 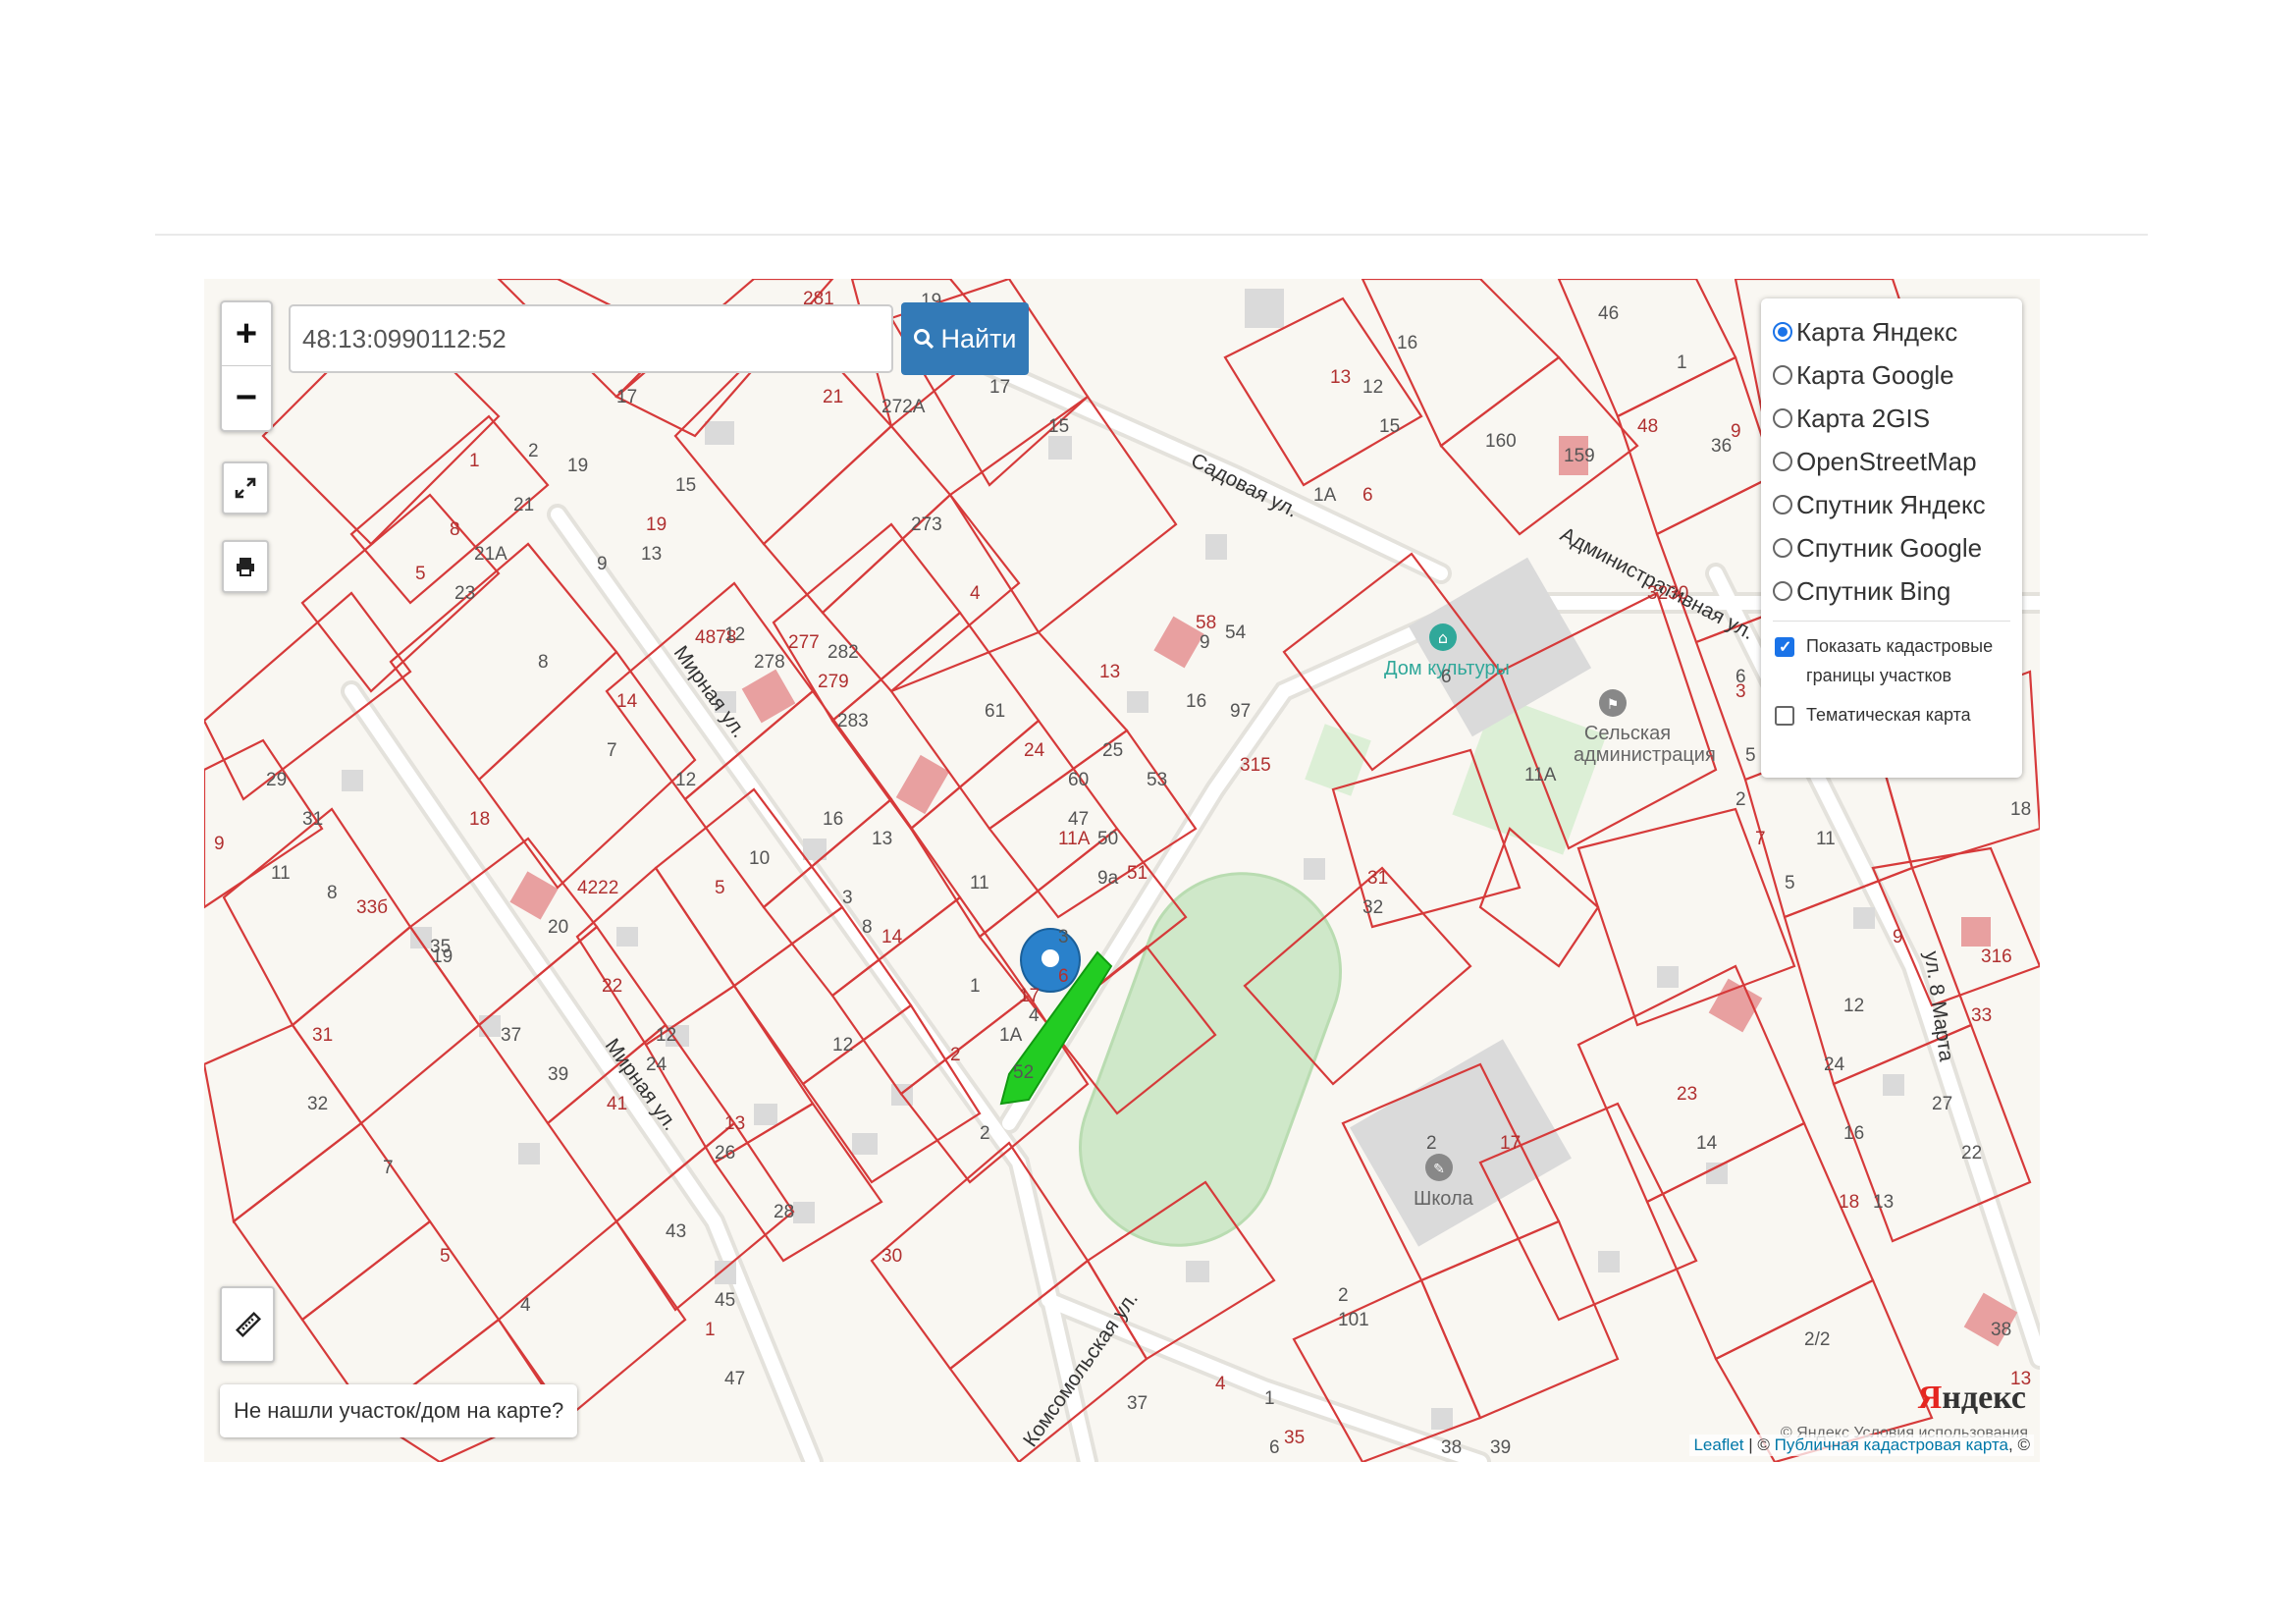 I want to click on yandex-logo-rest: ндекс, so click(x=1984, y=1398).